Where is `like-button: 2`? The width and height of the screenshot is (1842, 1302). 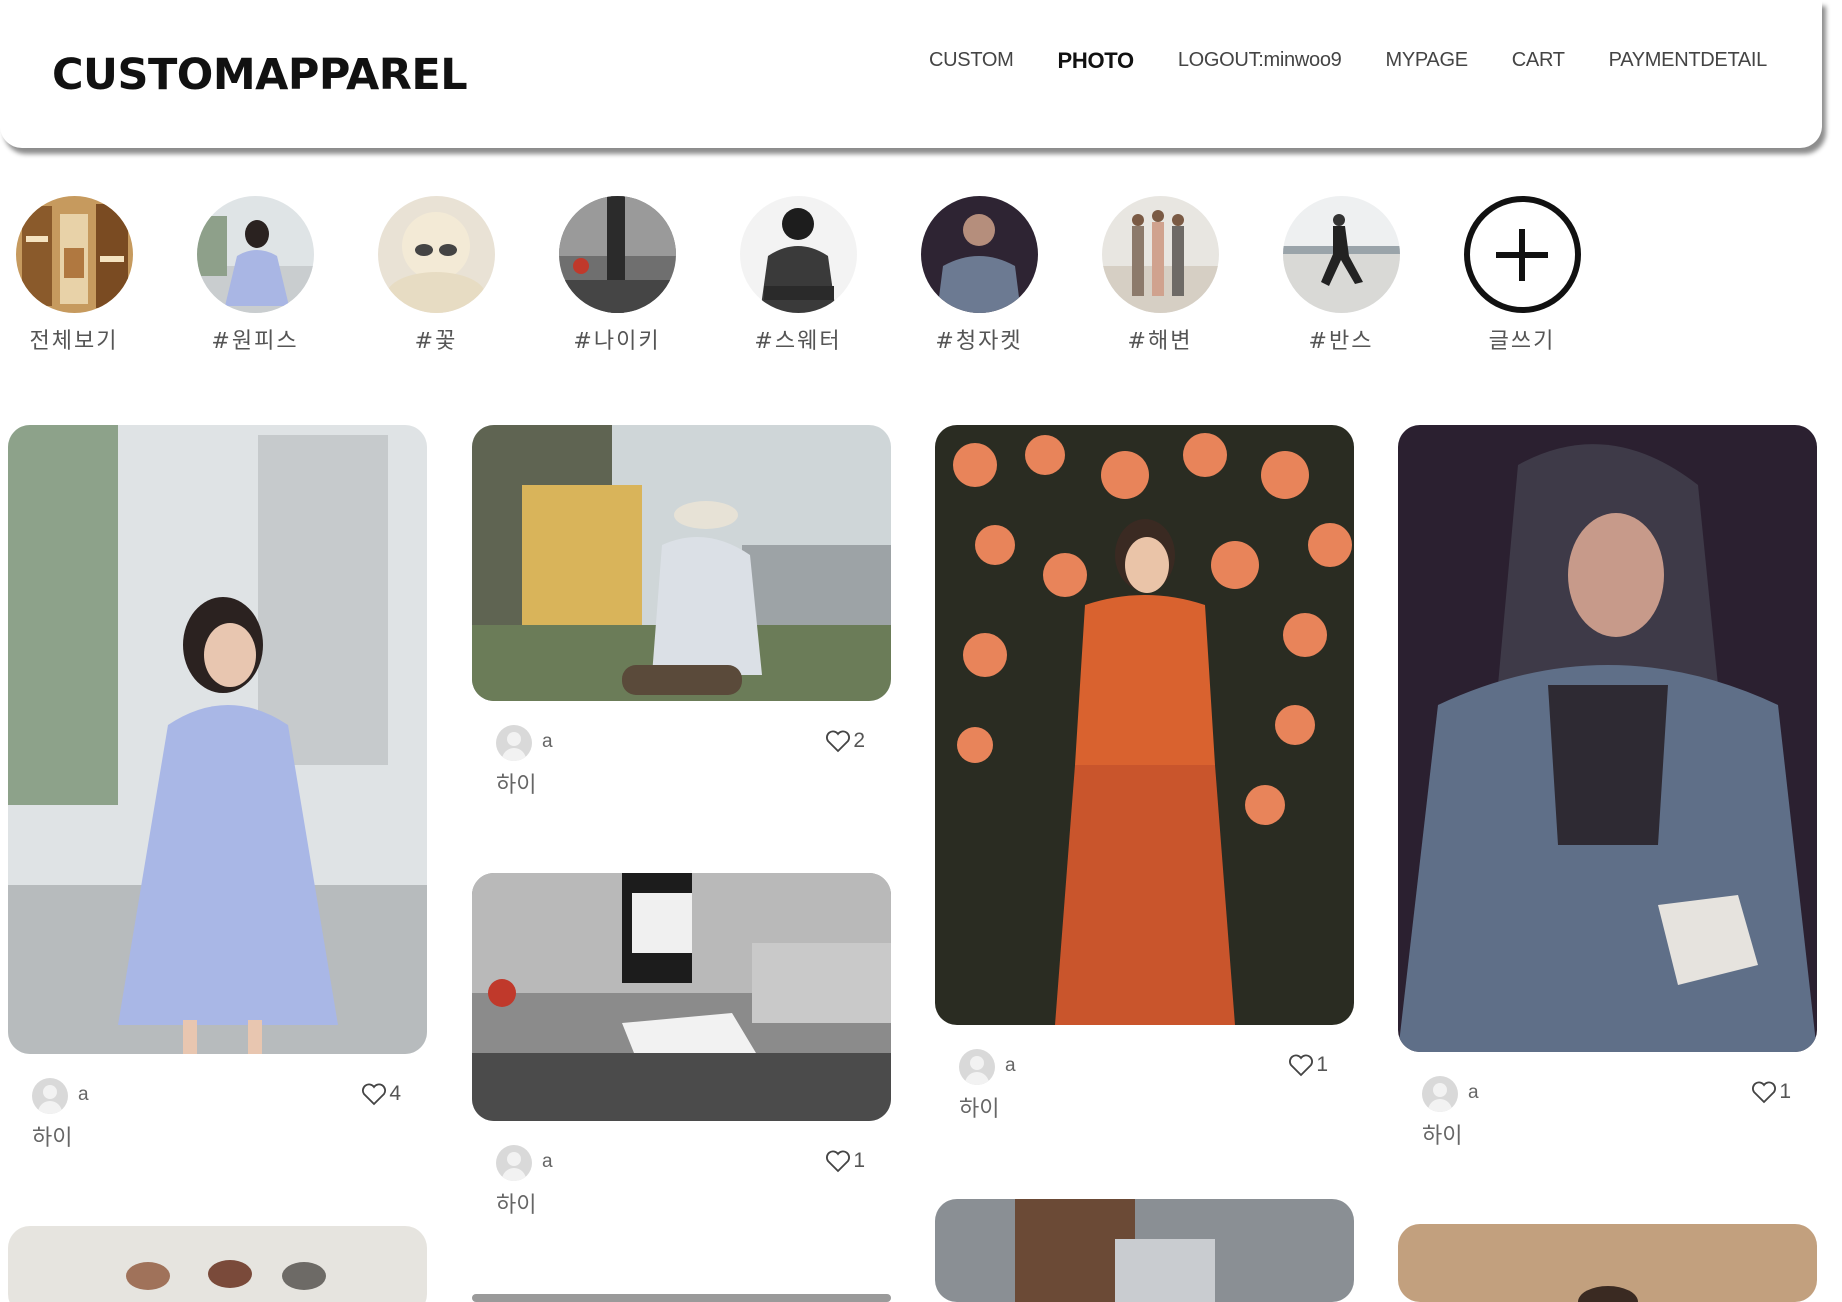 like-button: 2 is located at coordinates (845, 741).